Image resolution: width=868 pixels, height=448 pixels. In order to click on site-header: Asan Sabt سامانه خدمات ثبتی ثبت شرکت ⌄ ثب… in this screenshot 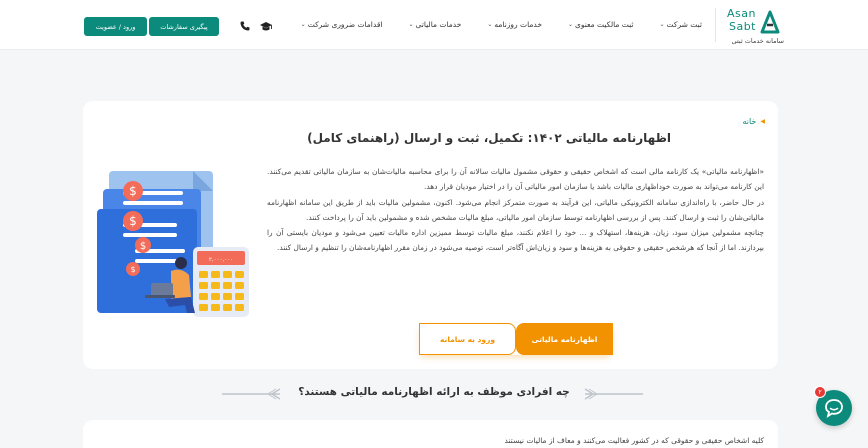, I will do `click(434, 25)`.